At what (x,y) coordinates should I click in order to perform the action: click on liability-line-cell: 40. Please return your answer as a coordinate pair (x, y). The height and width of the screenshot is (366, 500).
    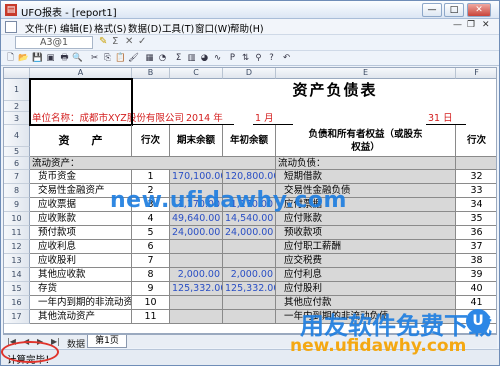
    Looking at the image, I should click on (476, 289).